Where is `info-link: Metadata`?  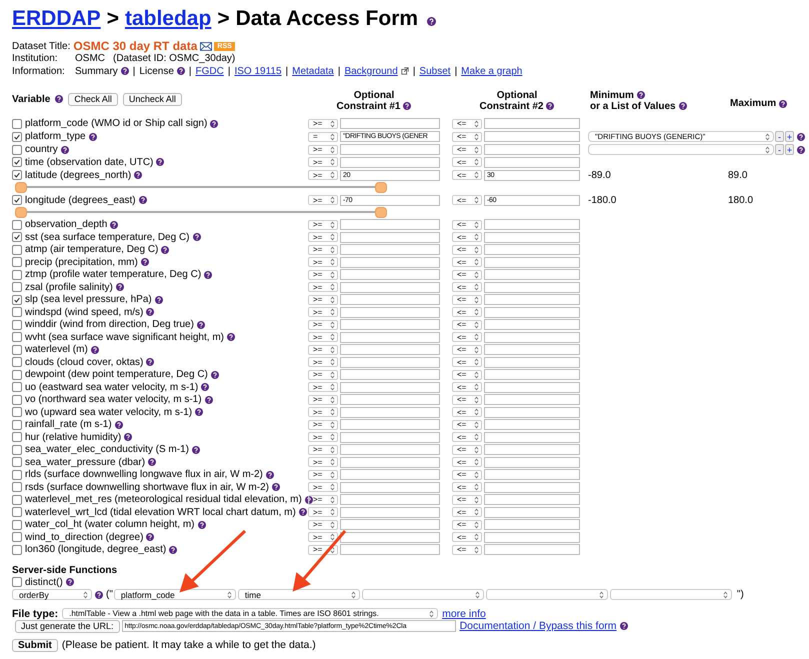 info-link: Metadata is located at coordinates (313, 71).